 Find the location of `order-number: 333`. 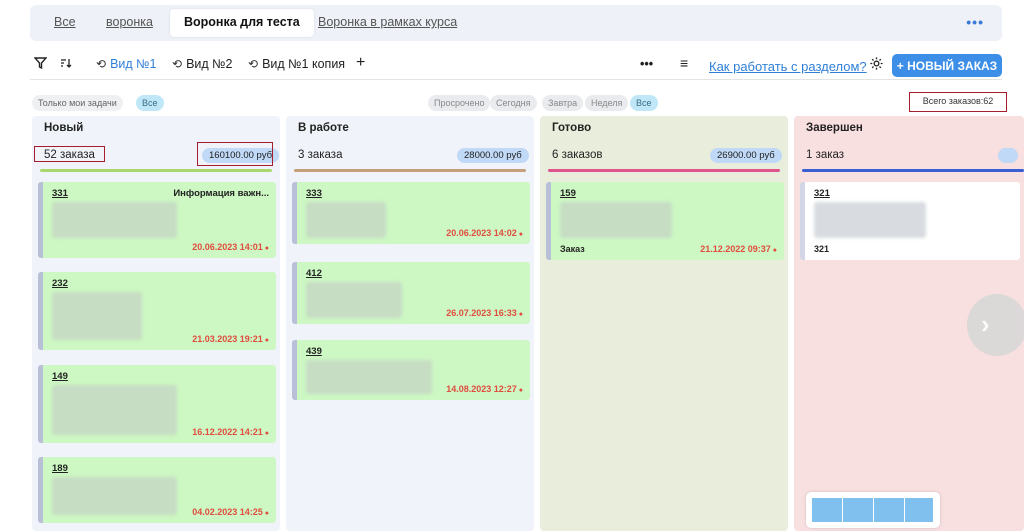

order-number: 333 is located at coordinates (314, 193).